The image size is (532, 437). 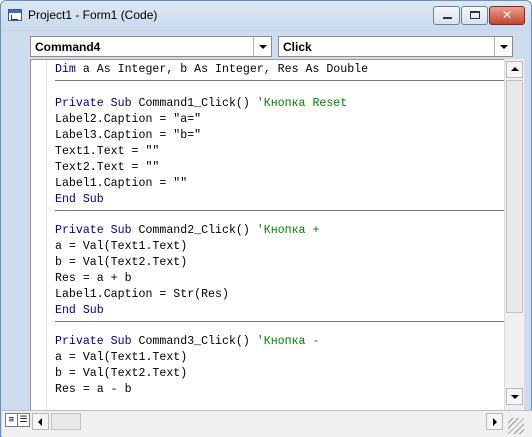 I want to click on maximize-button, so click(x=474, y=15).